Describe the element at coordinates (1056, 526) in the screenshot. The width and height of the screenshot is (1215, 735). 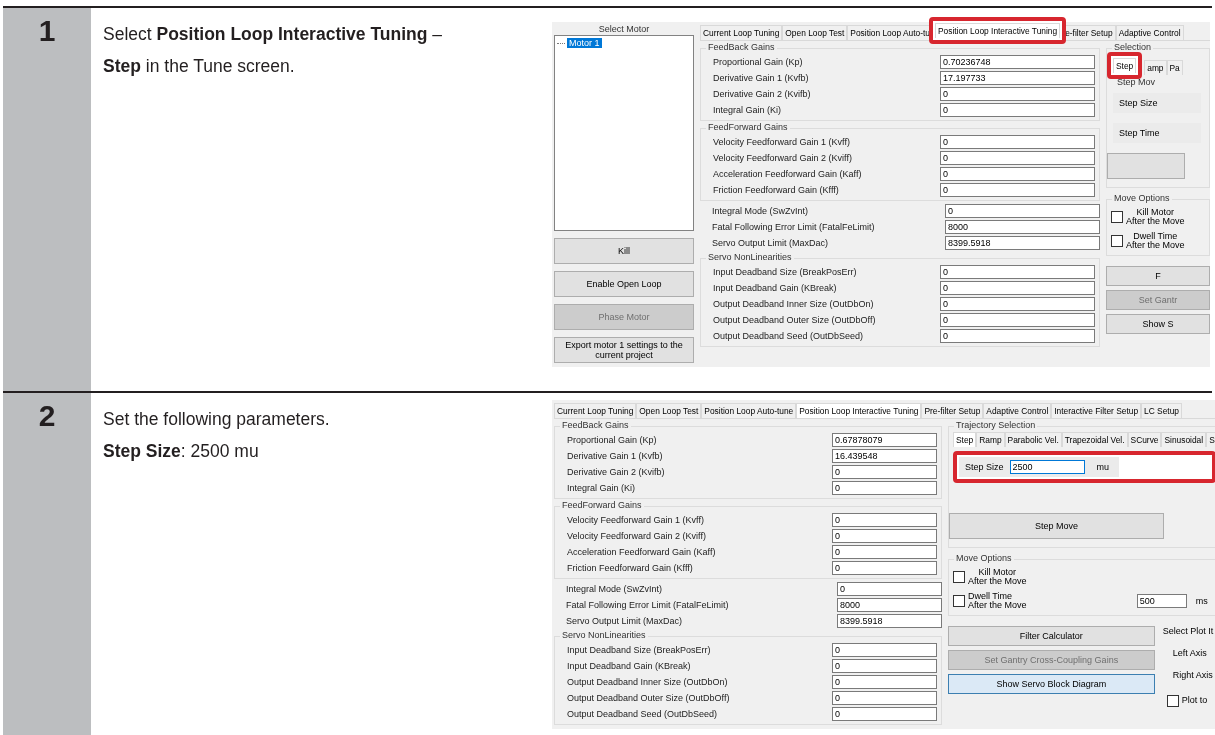
I see `move-button: Step Move` at that location.